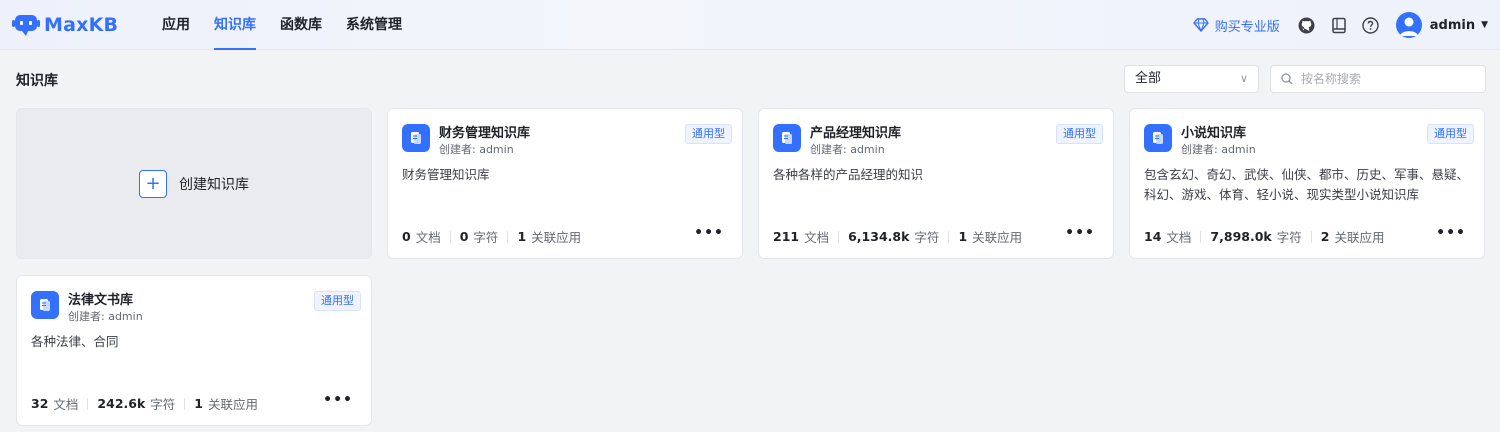  Describe the element at coordinates (81, 25) in the screenshot. I see `app-name: MaxKB` at that location.